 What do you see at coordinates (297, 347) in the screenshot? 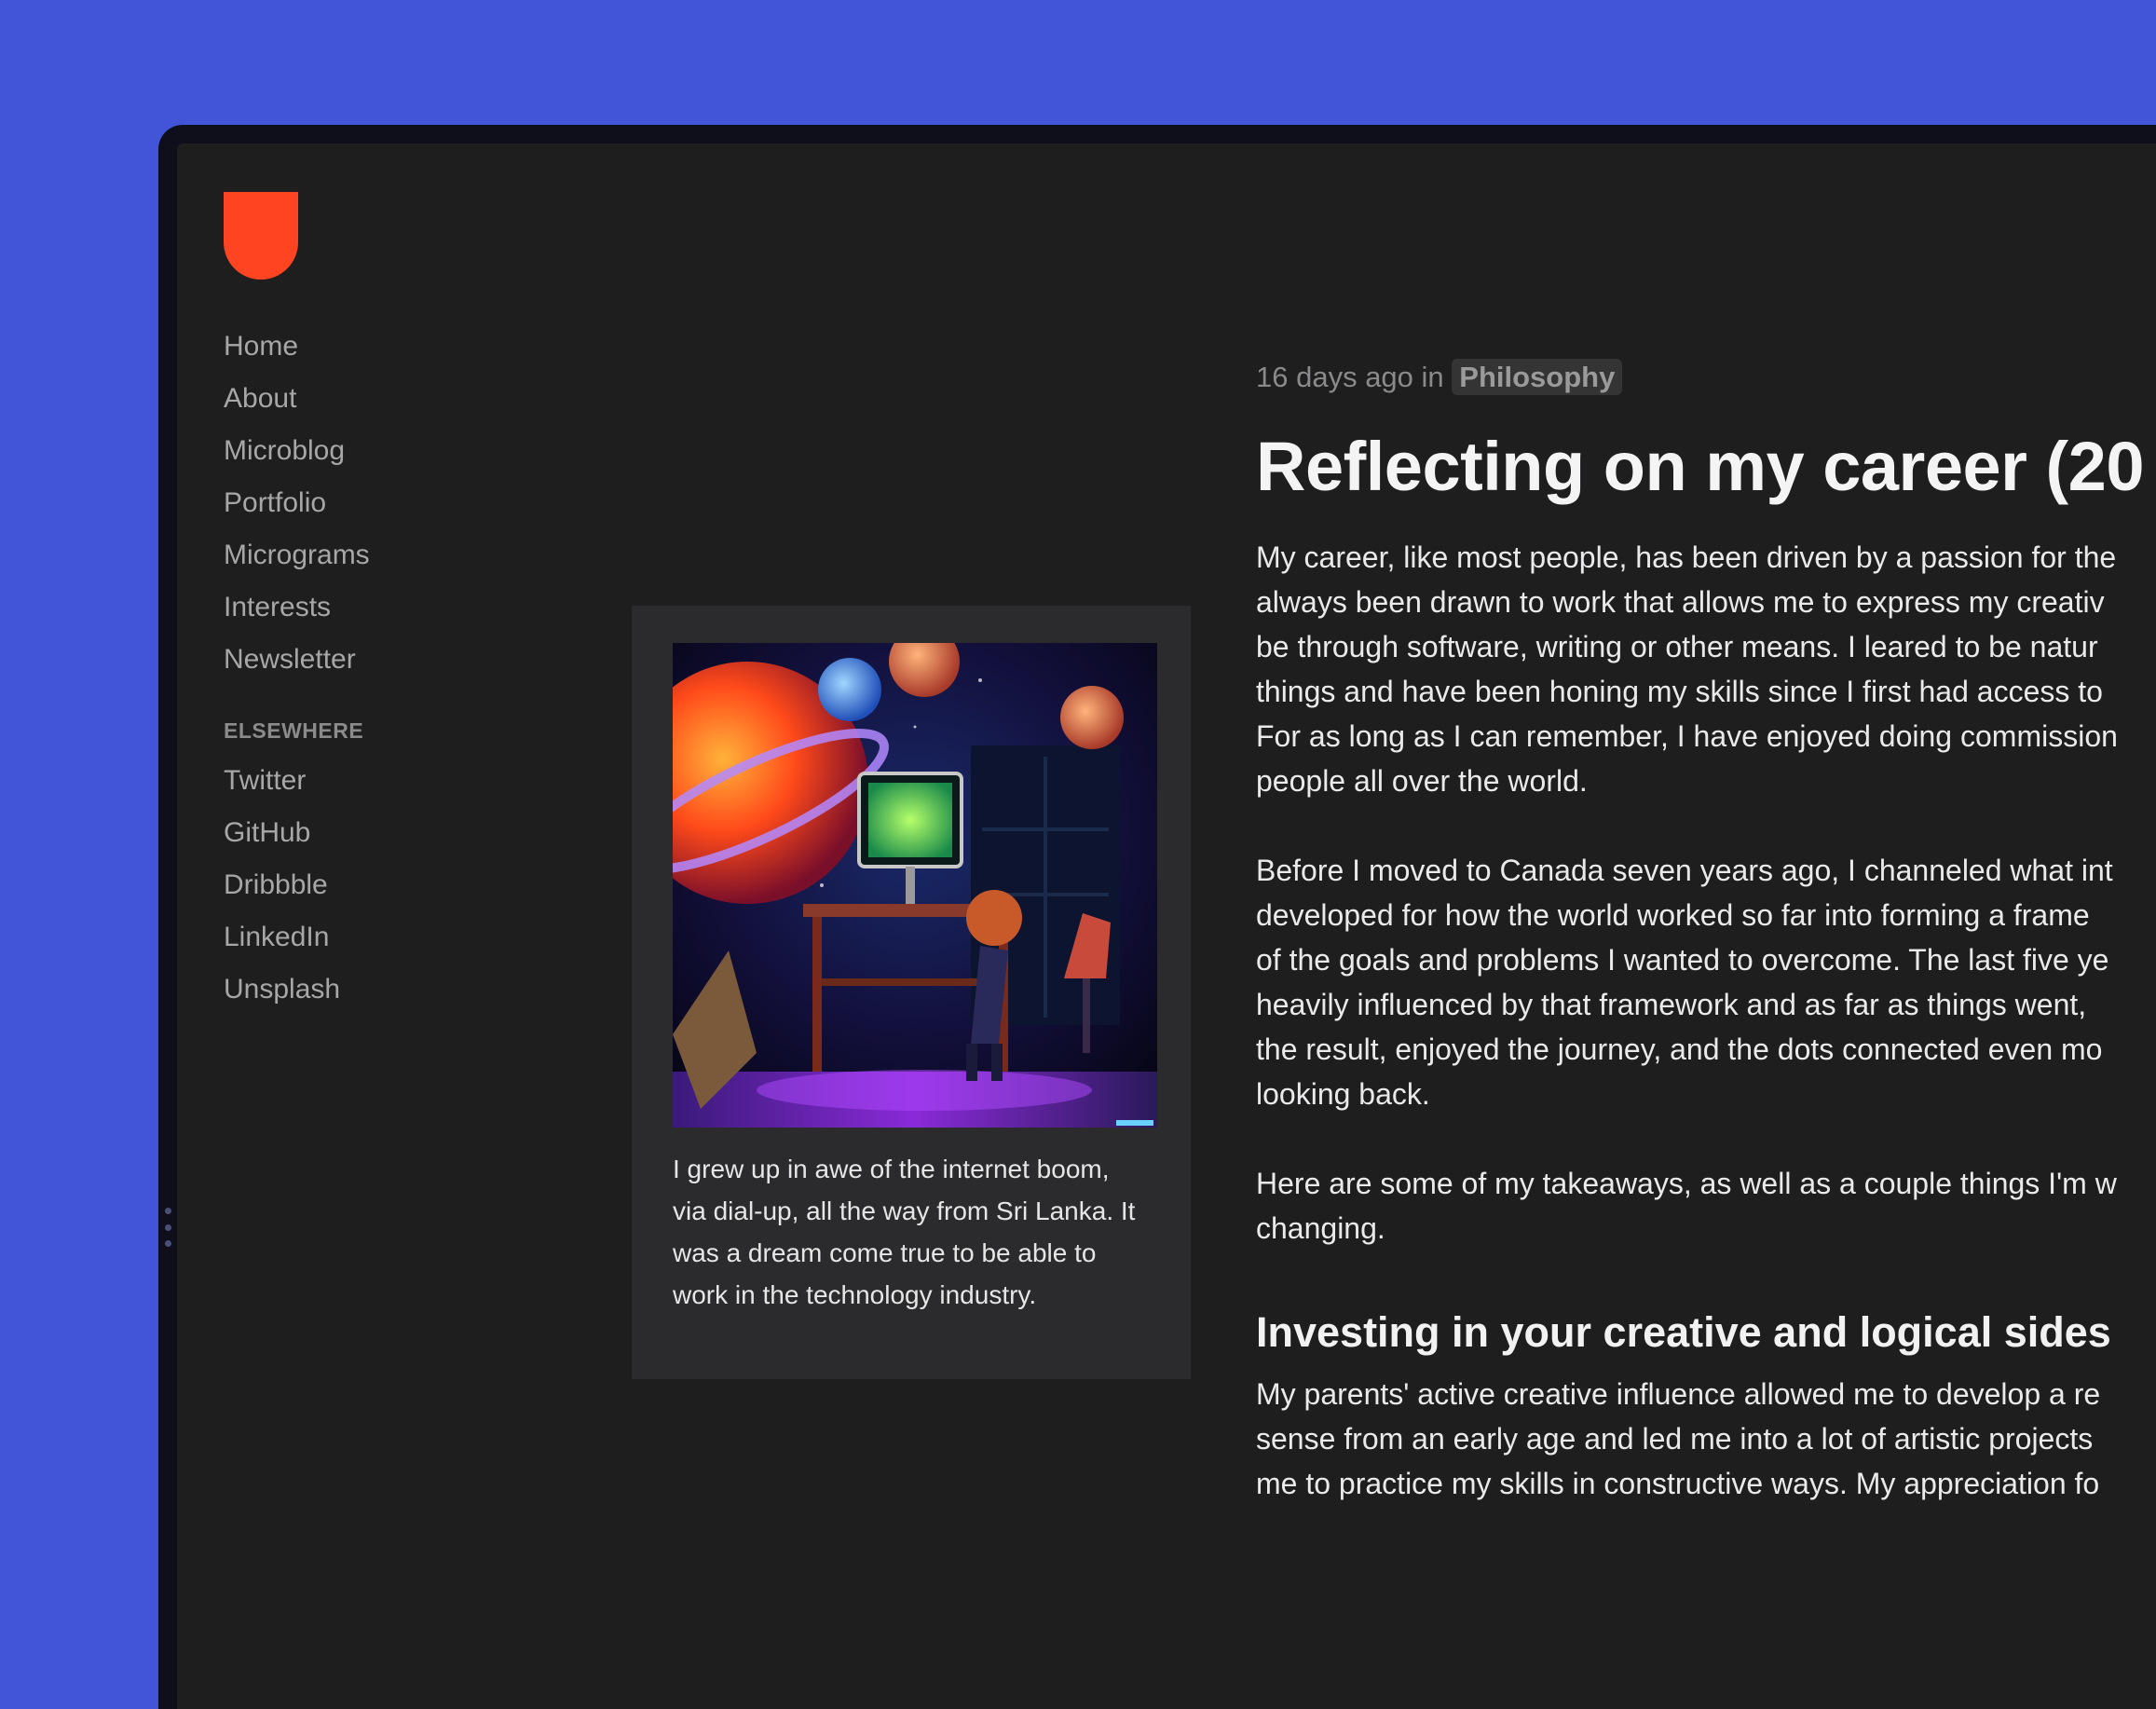
I see `nav-home: Home` at bounding box center [297, 347].